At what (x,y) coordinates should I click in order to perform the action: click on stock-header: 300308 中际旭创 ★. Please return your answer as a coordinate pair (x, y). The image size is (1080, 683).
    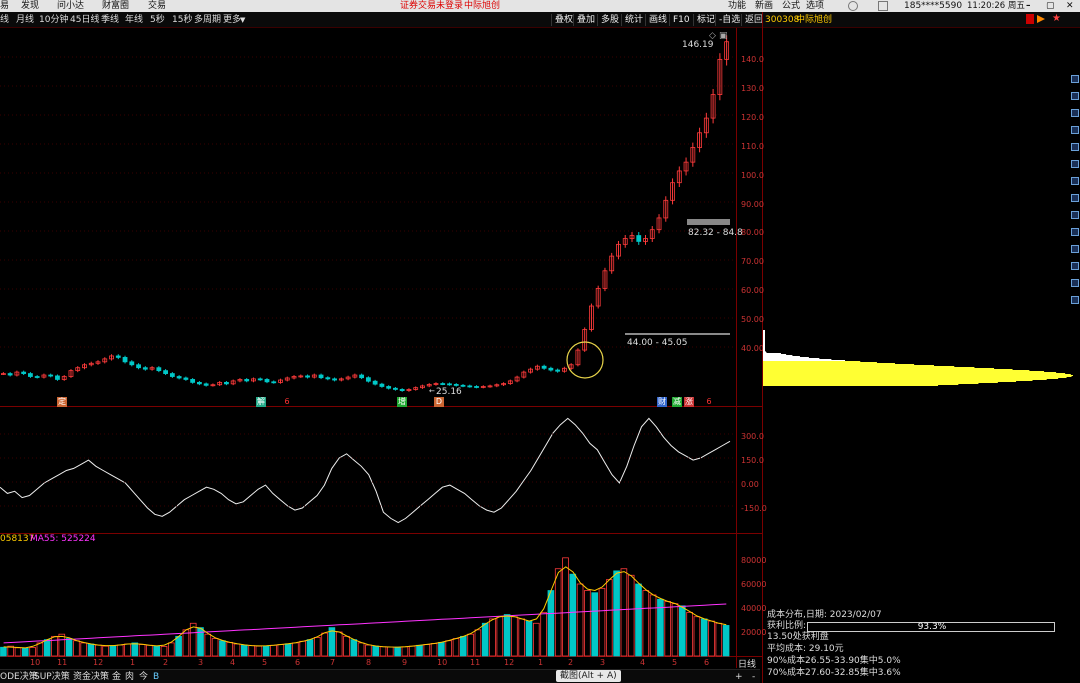
    Looking at the image, I should click on (921, 20).